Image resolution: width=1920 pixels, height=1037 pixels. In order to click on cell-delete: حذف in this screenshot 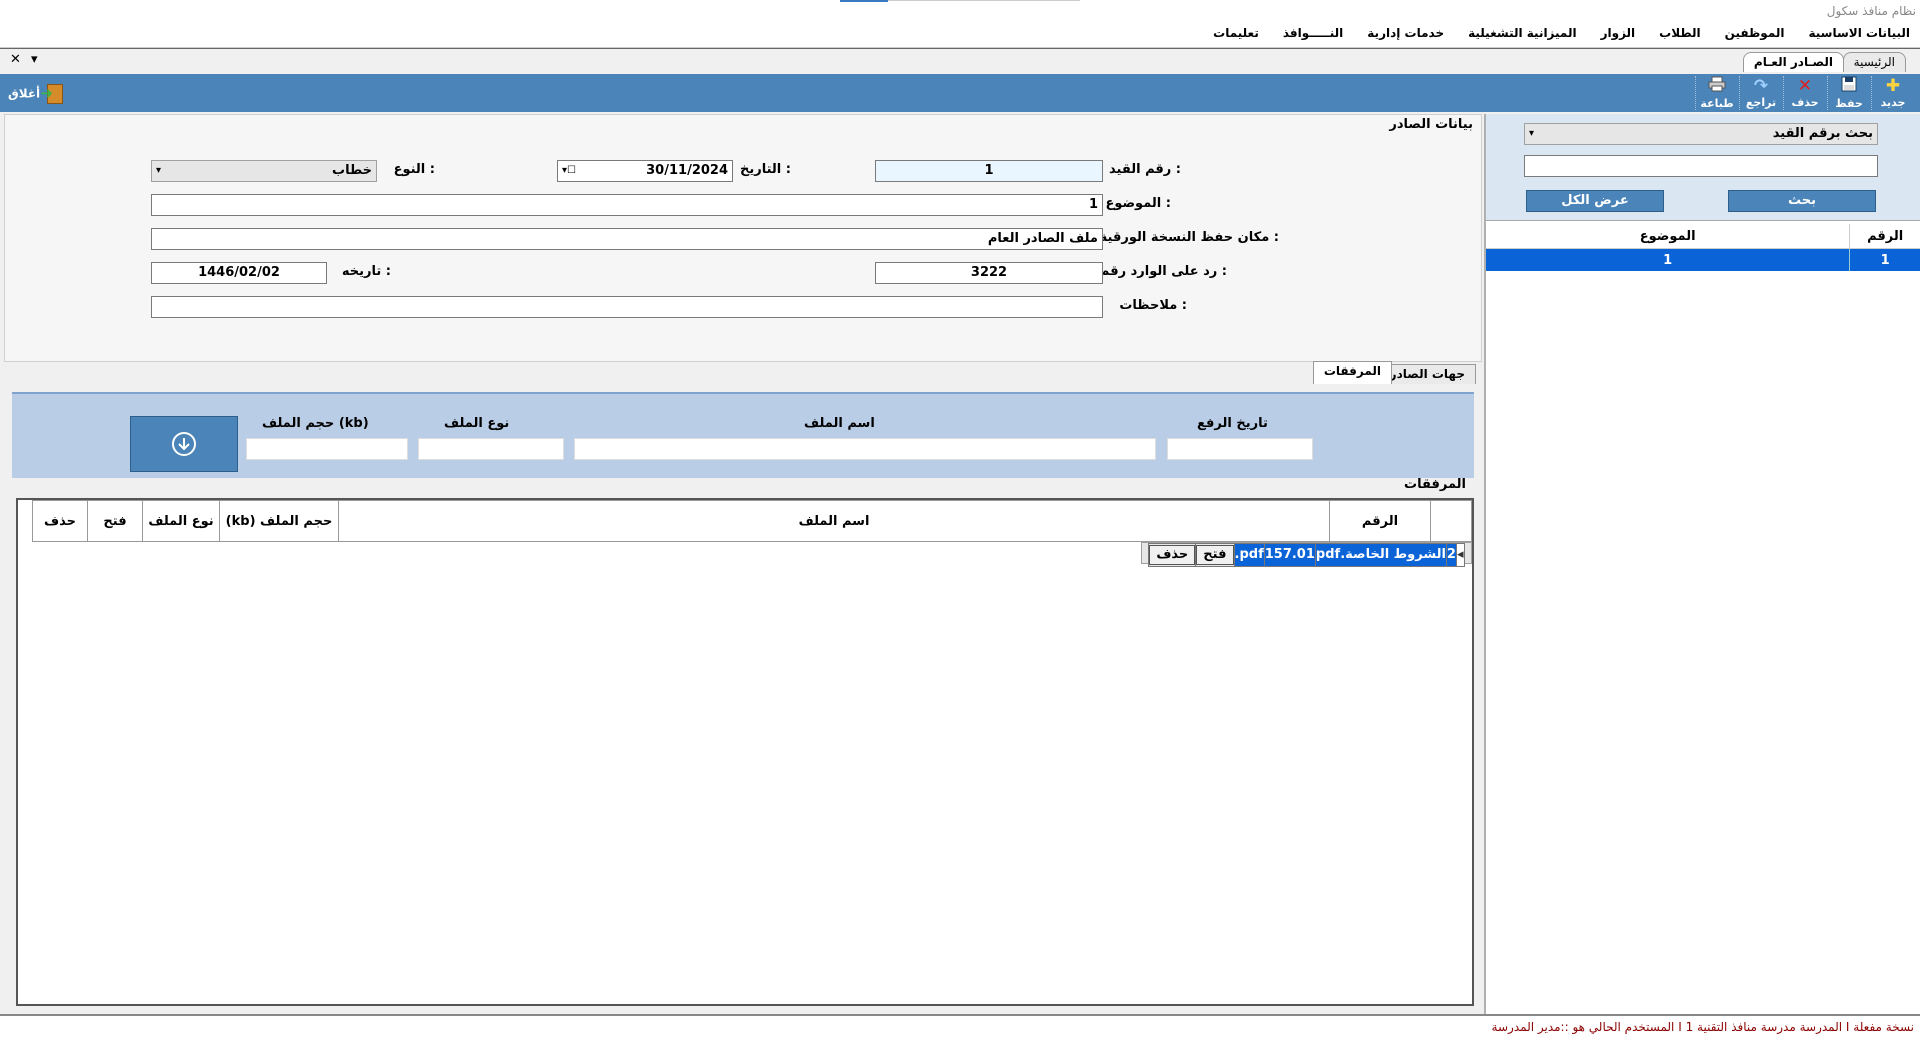, I will do `click(1172, 555)`.